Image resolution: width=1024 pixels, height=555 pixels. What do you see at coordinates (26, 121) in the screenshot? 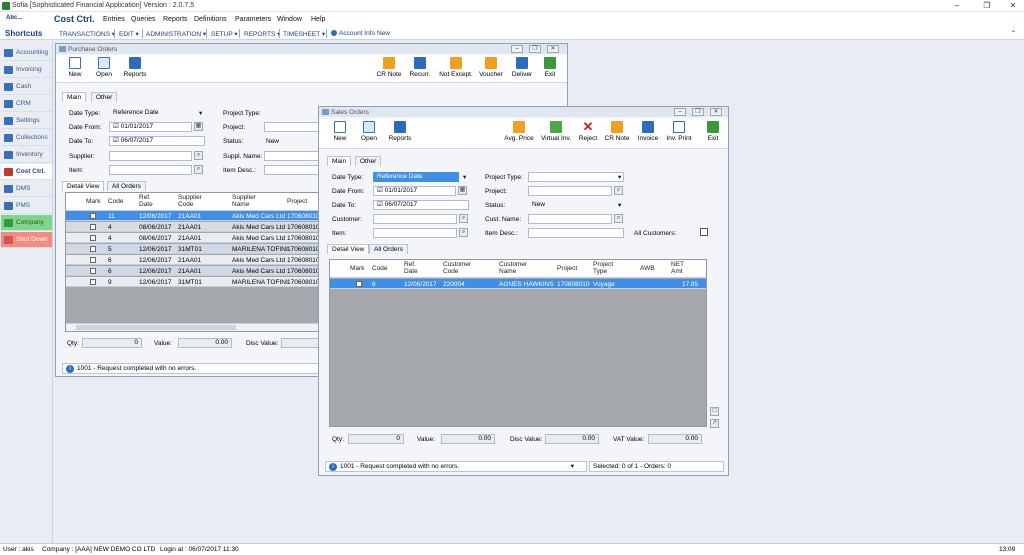
I see `sidebar-item-settings: Settings` at bounding box center [26, 121].